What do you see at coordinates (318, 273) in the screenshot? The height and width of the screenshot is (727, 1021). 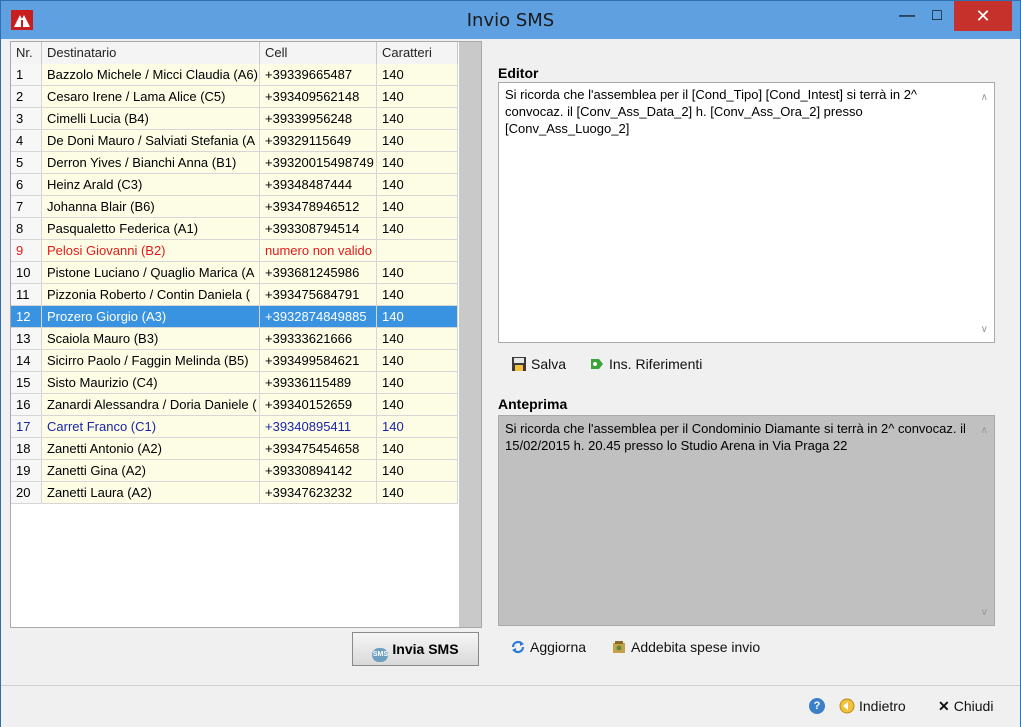 I see `row-cell: +393681245986` at bounding box center [318, 273].